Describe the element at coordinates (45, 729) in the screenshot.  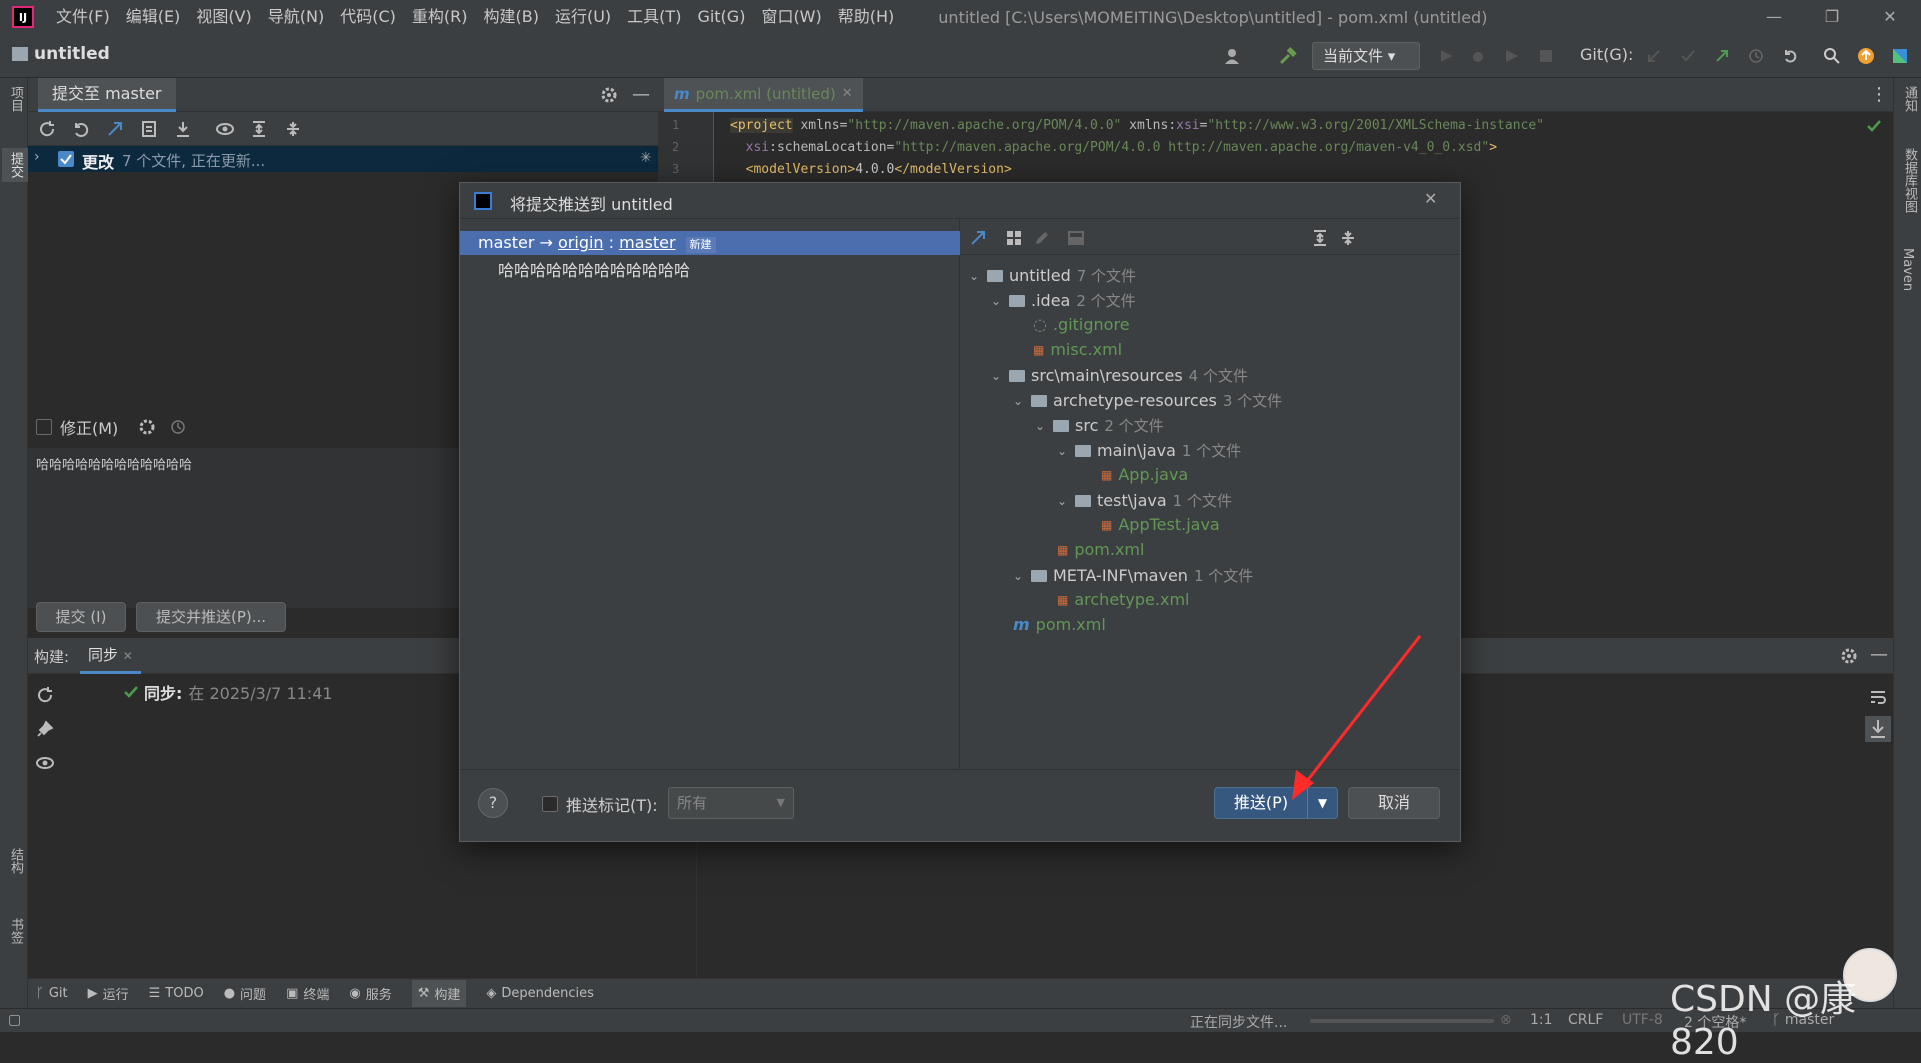
I see `pin-icon` at that location.